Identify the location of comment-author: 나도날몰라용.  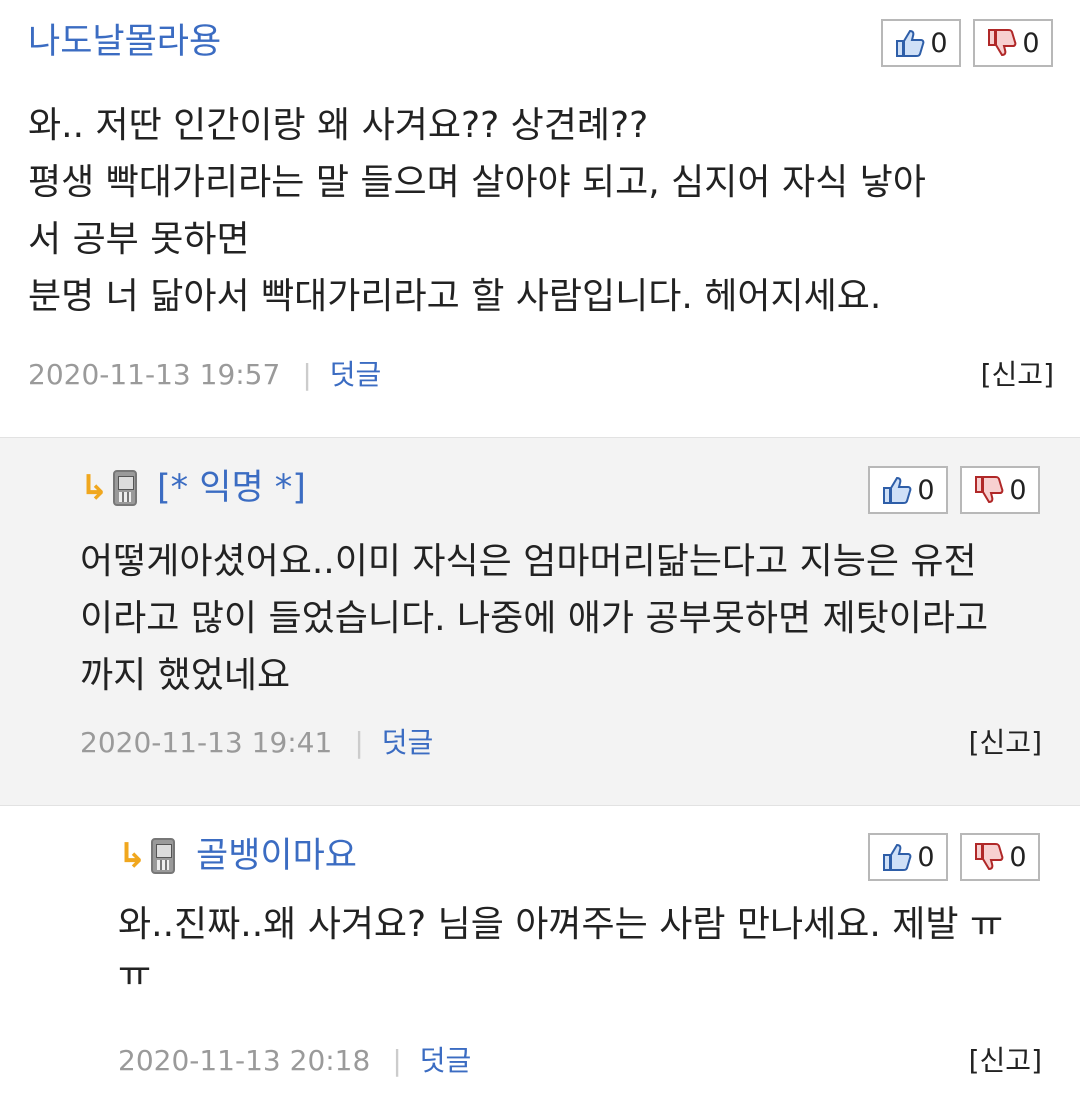
(124, 42).